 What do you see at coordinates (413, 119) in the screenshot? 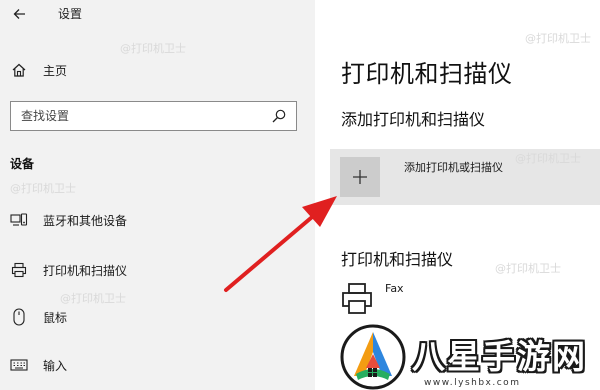
I see `add-section-heading: 添加打印机和扫描仪` at bounding box center [413, 119].